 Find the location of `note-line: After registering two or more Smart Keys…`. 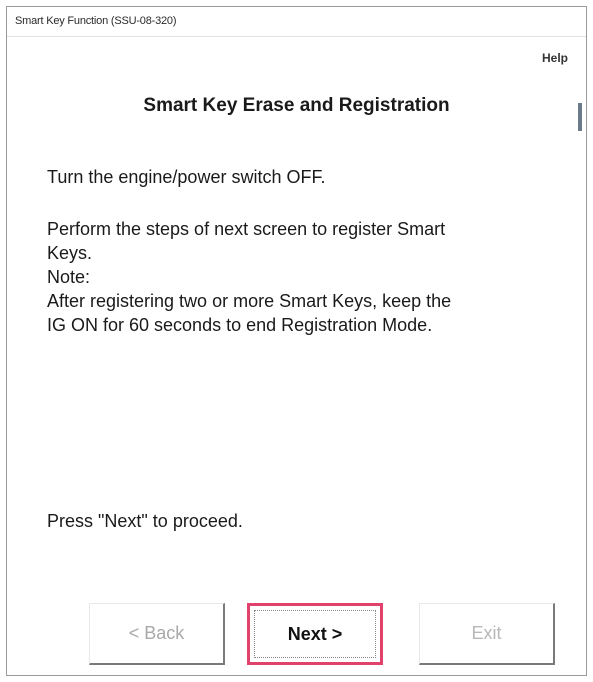

note-line: After registering two or more Smart Keys… is located at coordinates (249, 301).